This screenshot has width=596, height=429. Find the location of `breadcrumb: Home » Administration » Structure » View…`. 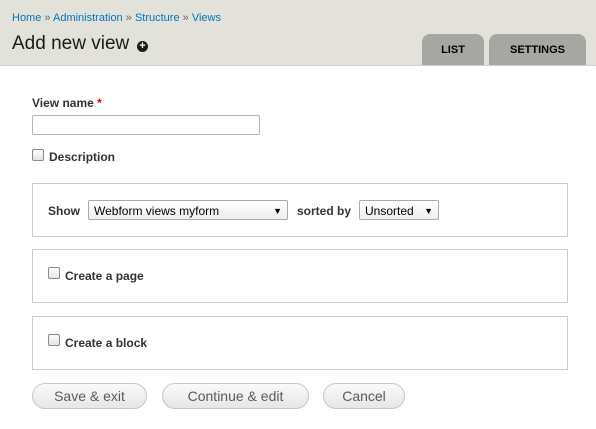

breadcrumb: Home » Administration » Structure » View… is located at coordinates (116, 18).